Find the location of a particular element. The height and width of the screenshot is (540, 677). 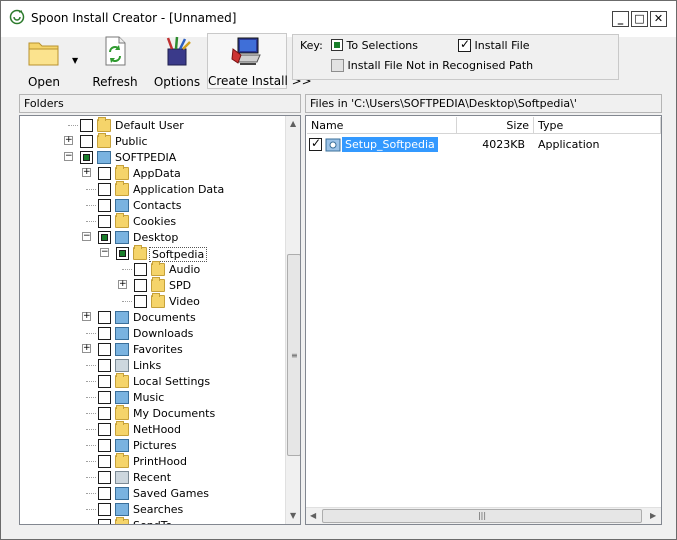

tree-item: SendTo is located at coordinates (151, 520).